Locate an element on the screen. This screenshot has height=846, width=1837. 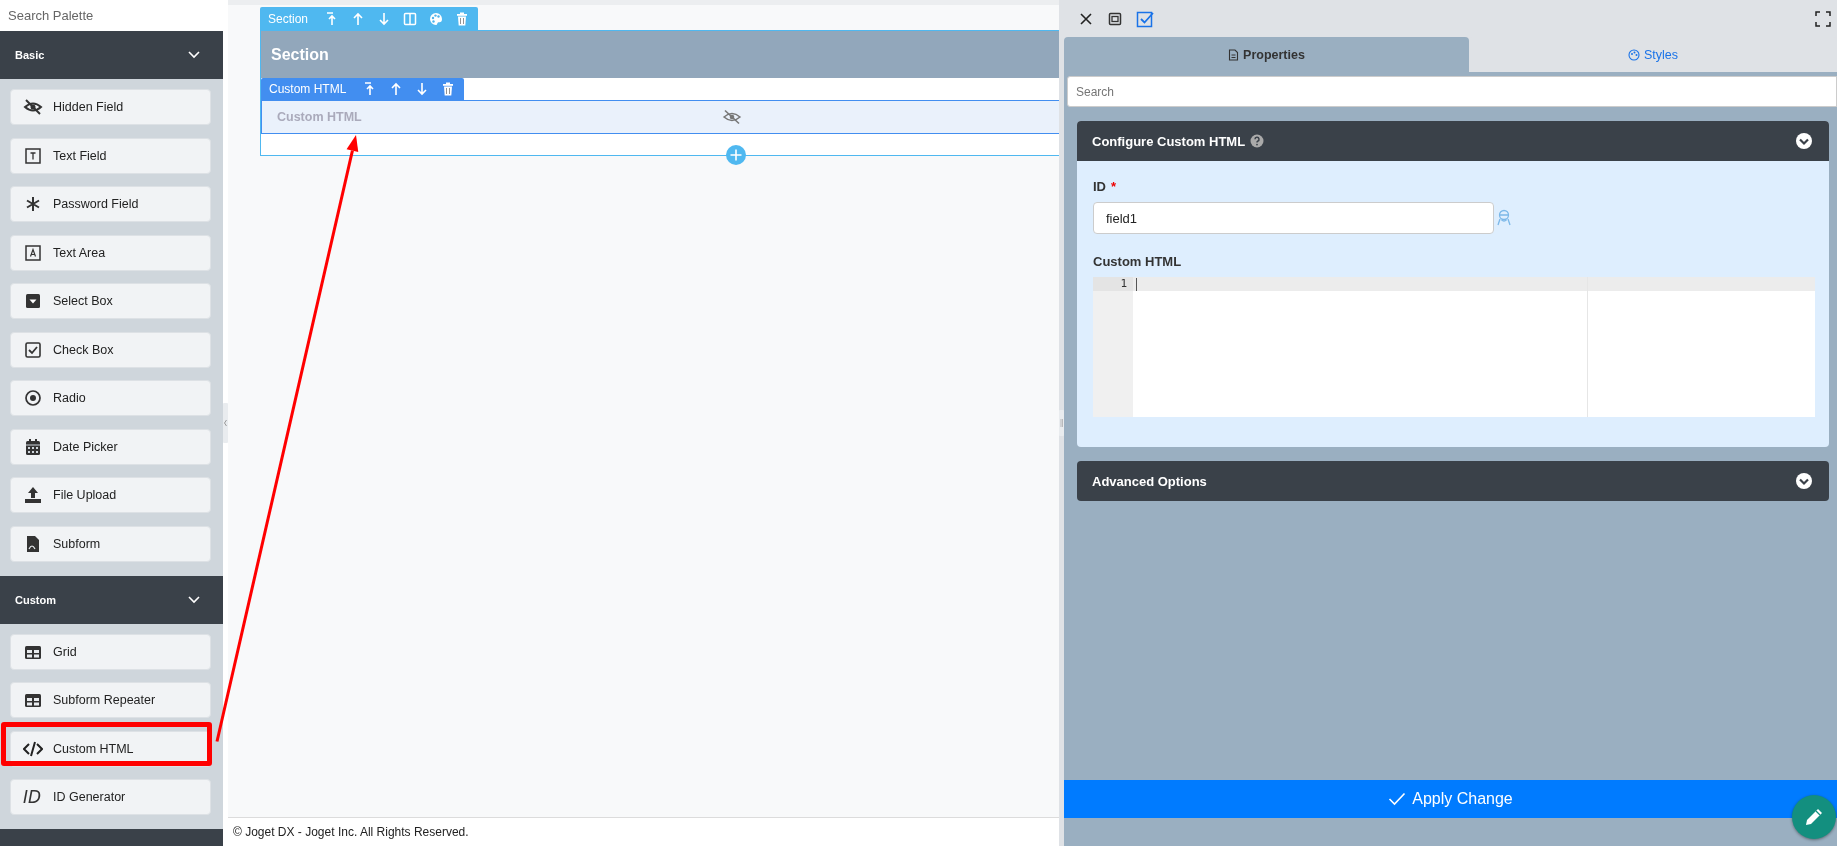
palette-item: Text Area is located at coordinates (110, 252).